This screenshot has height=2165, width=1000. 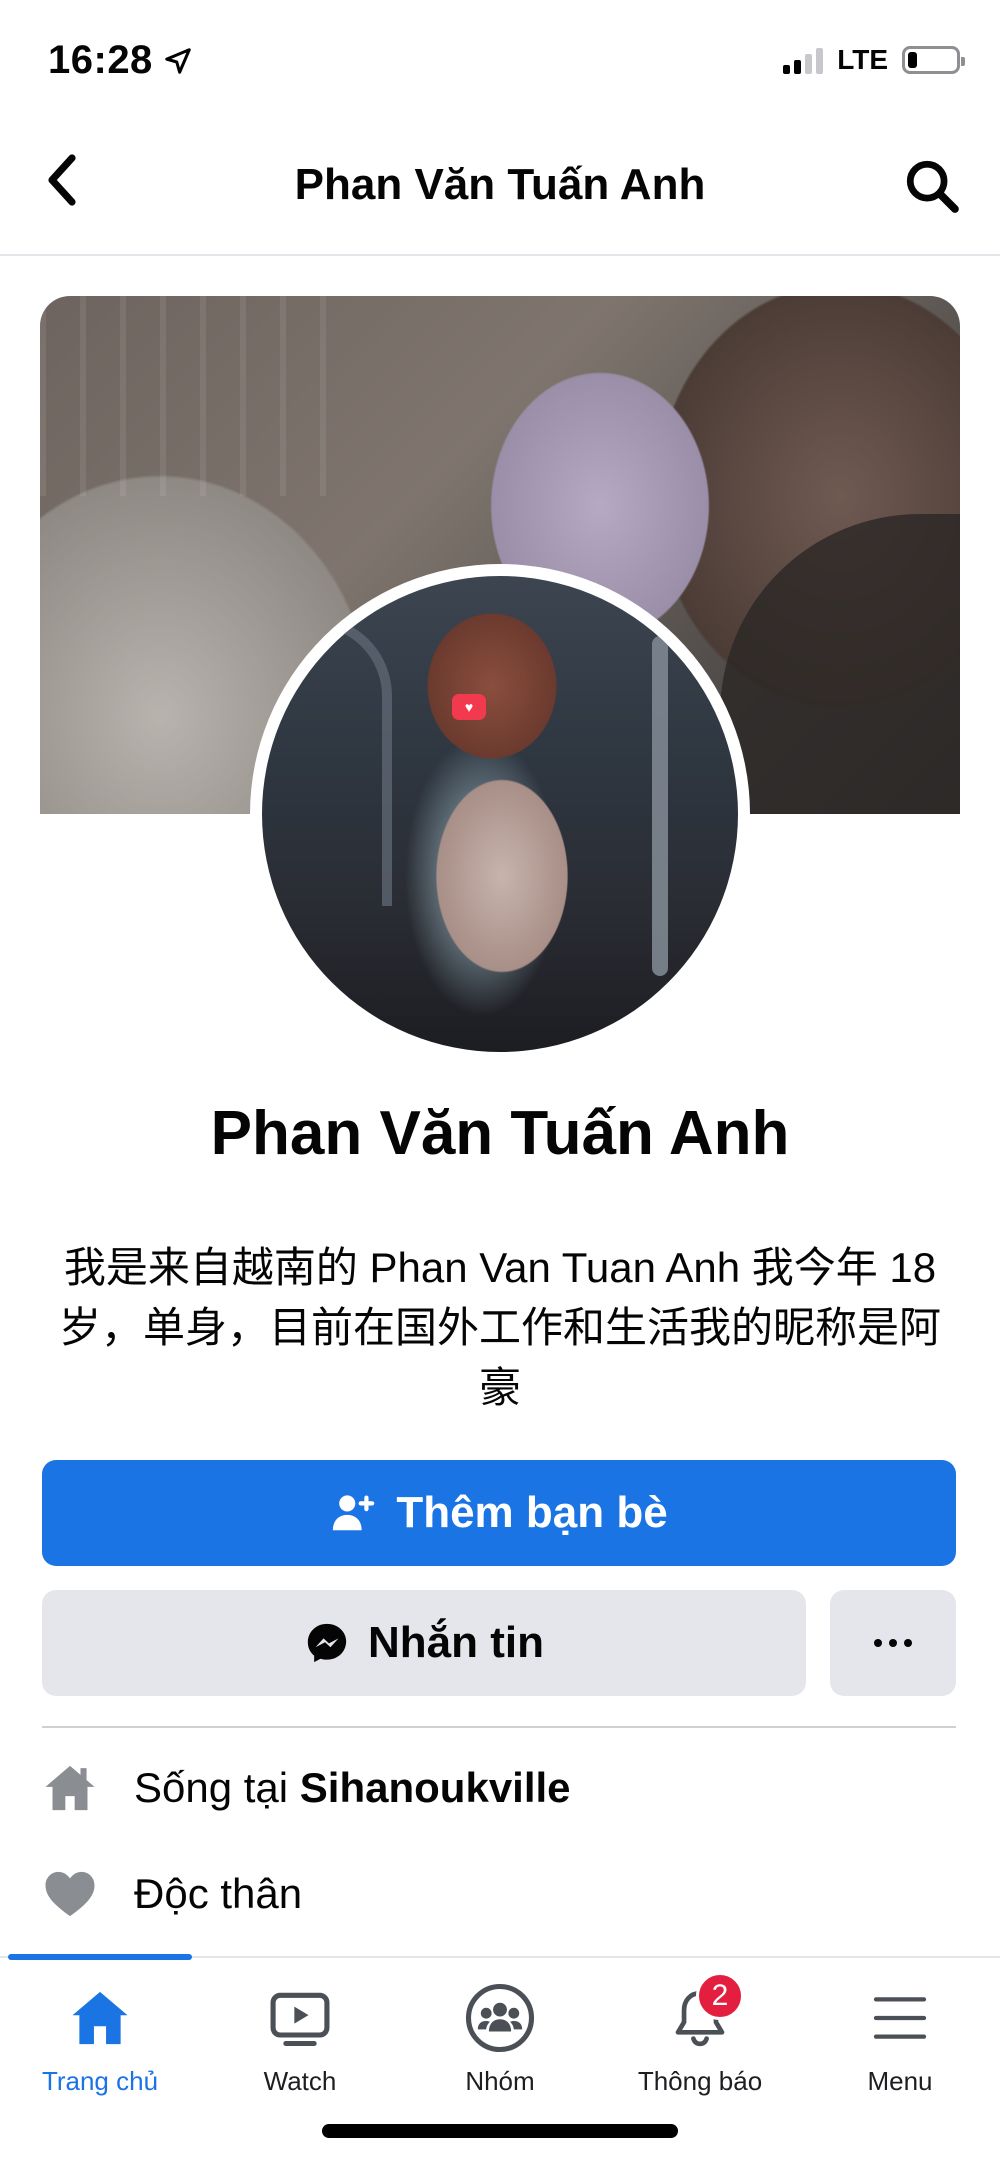 What do you see at coordinates (900, 2081) in the screenshot?
I see `tab-label: Menu` at bounding box center [900, 2081].